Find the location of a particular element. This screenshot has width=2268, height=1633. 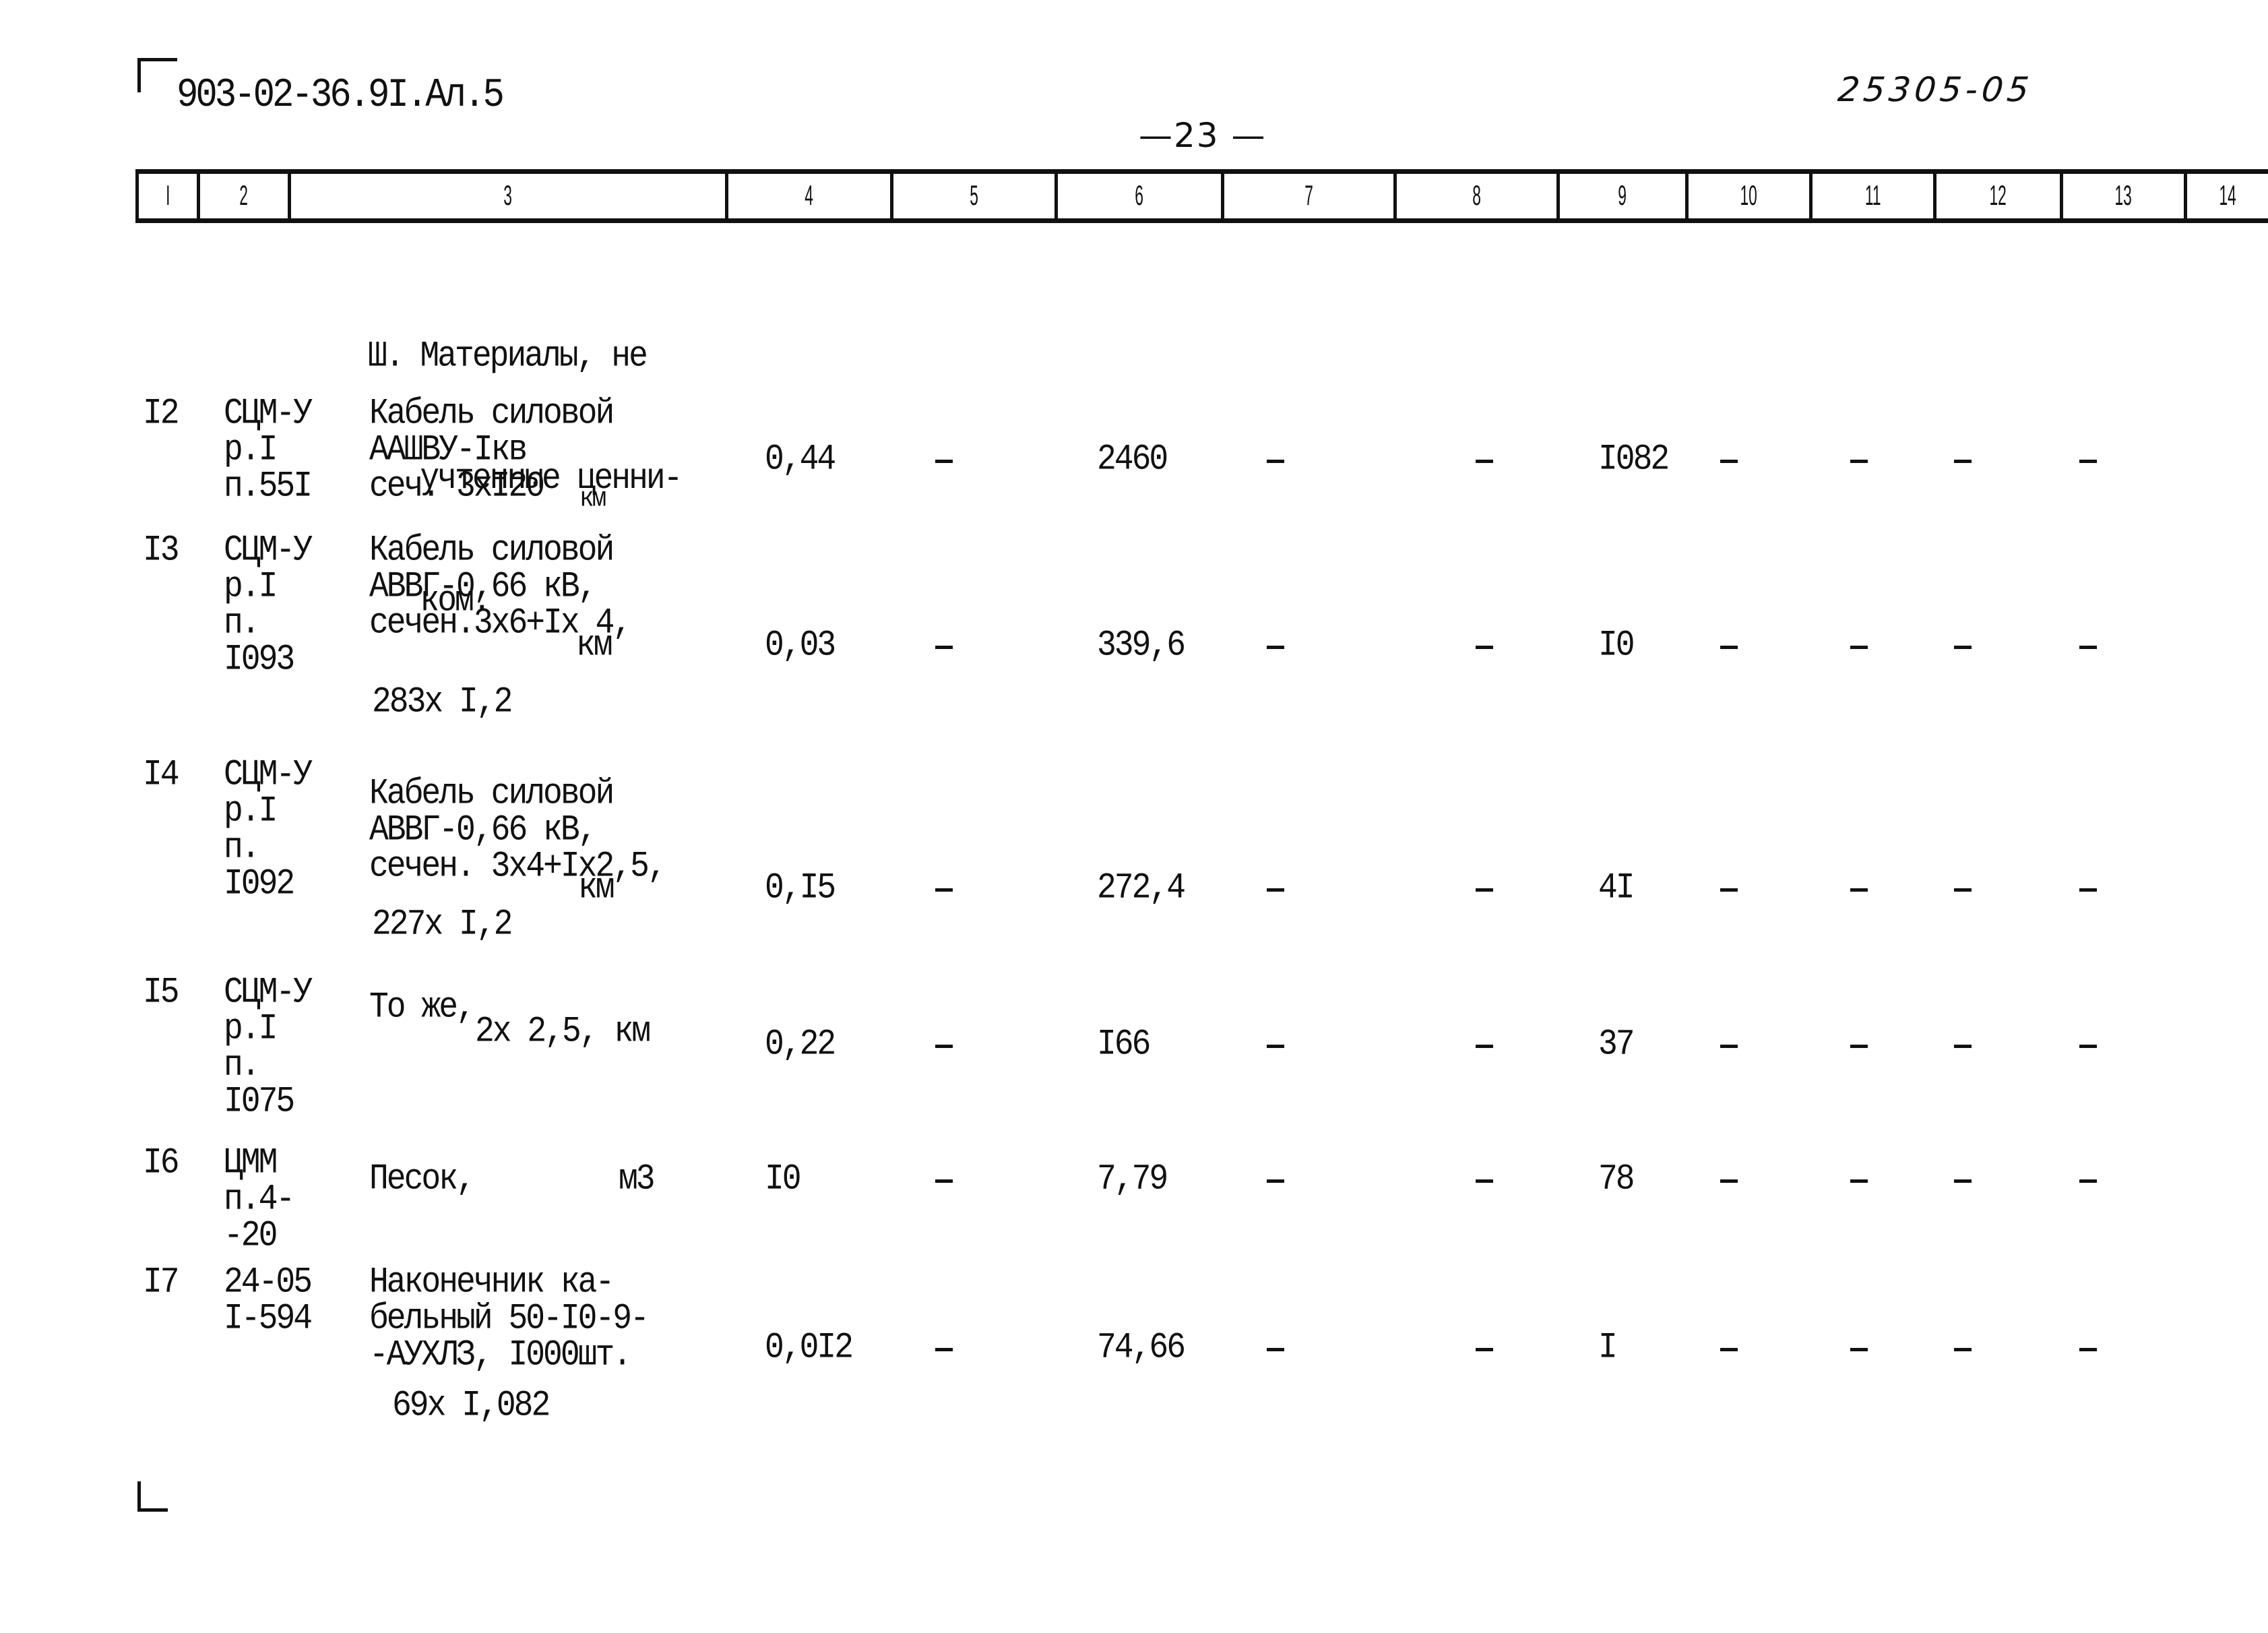

col4-quantity: 0,03 is located at coordinates (801, 646).